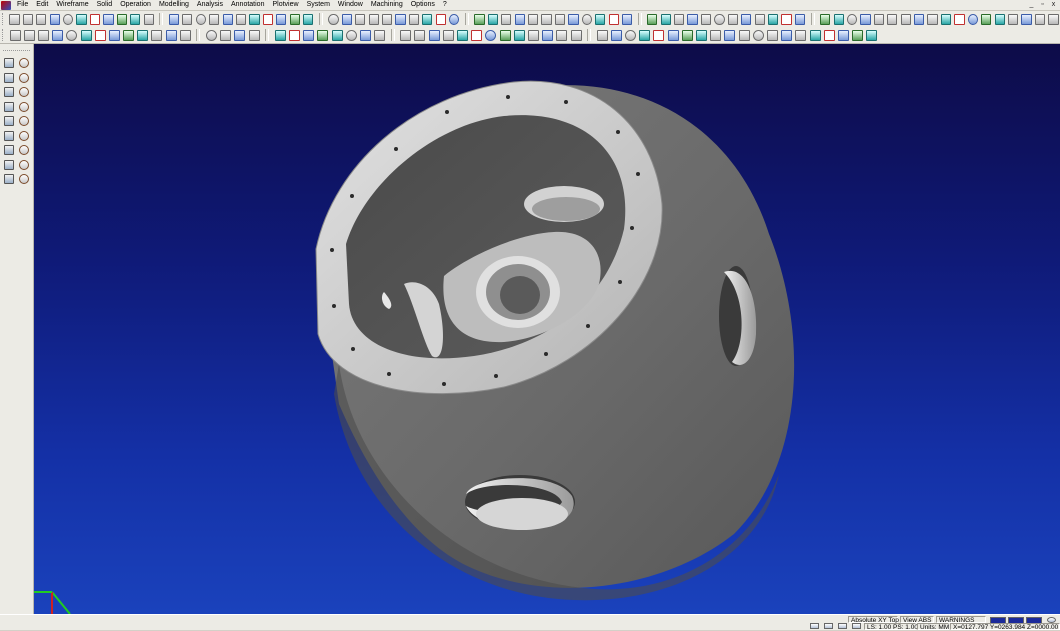 This screenshot has width=1060, height=631. What do you see at coordinates (1042, 5) in the screenshot?
I see `restore-button: ▫` at bounding box center [1042, 5].